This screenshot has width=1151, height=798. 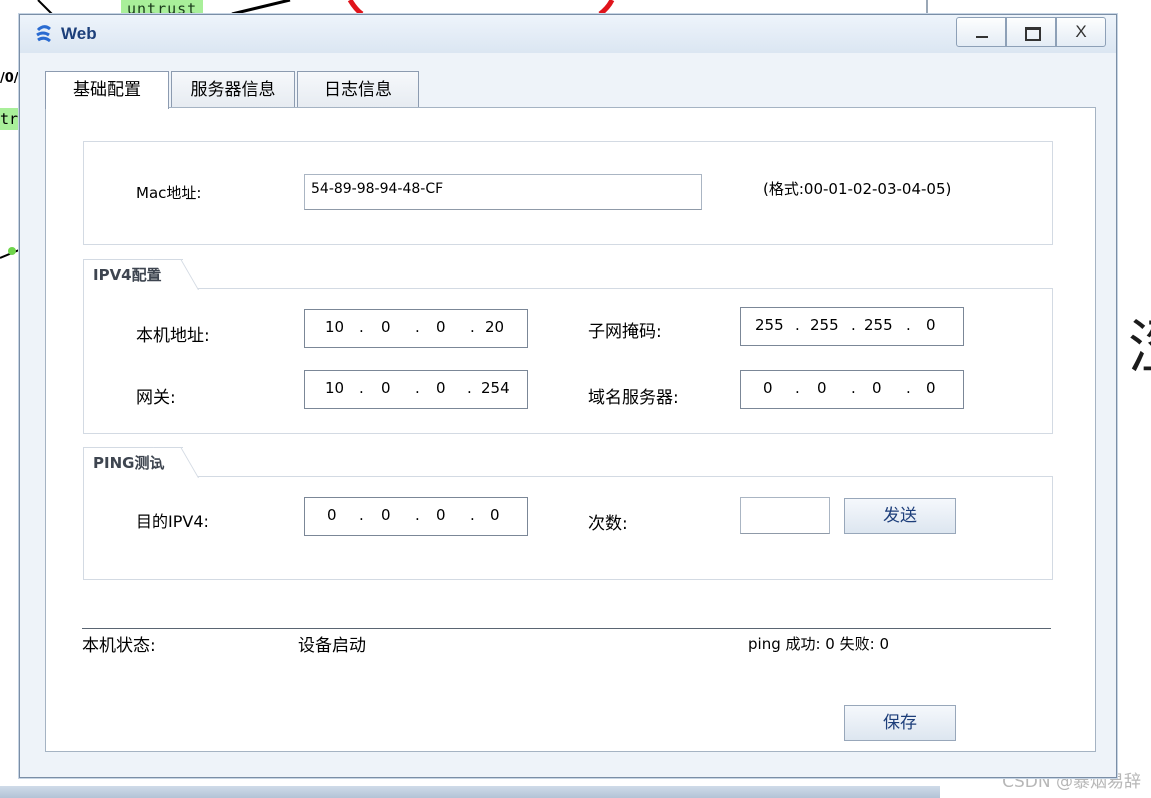 I want to click on tab-log-info: 日志信息, so click(x=358, y=89).